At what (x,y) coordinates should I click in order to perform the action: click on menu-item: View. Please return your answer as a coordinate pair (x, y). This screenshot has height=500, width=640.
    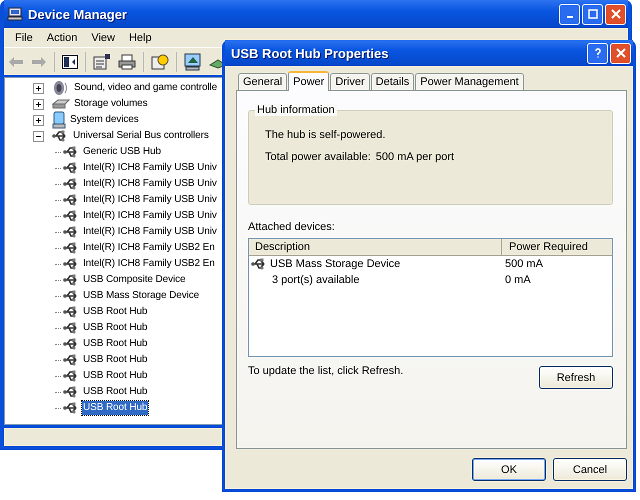
    Looking at the image, I should click on (103, 38).